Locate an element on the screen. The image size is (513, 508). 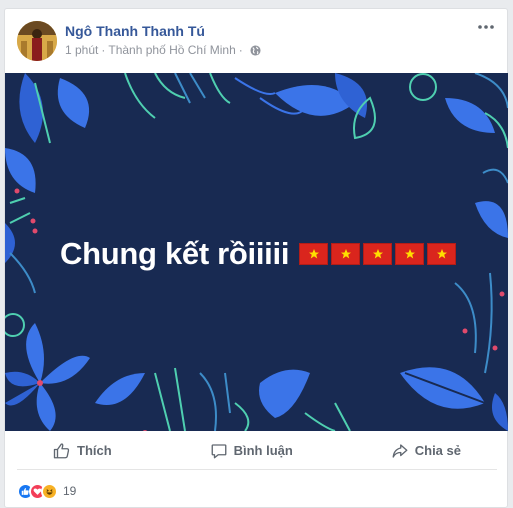
share-icon is located at coordinates (400, 450).